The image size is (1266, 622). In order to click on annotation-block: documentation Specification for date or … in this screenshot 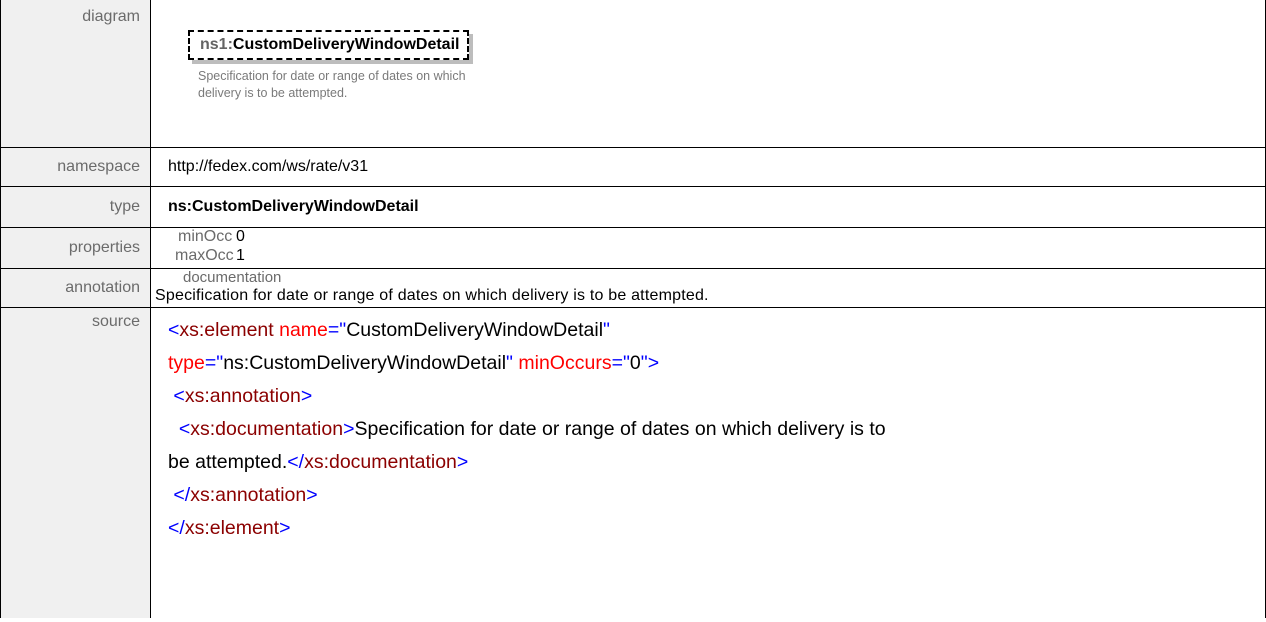, I will do `click(708, 288)`.